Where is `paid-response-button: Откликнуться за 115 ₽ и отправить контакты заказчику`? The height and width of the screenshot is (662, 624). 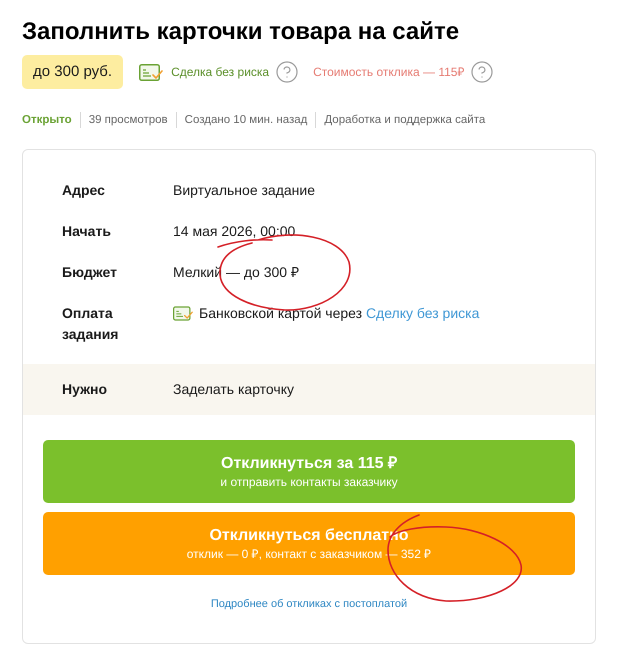 paid-response-button: Откликнуться за 115 ₽ и отправить контакты заказчику is located at coordinates (309, 471).